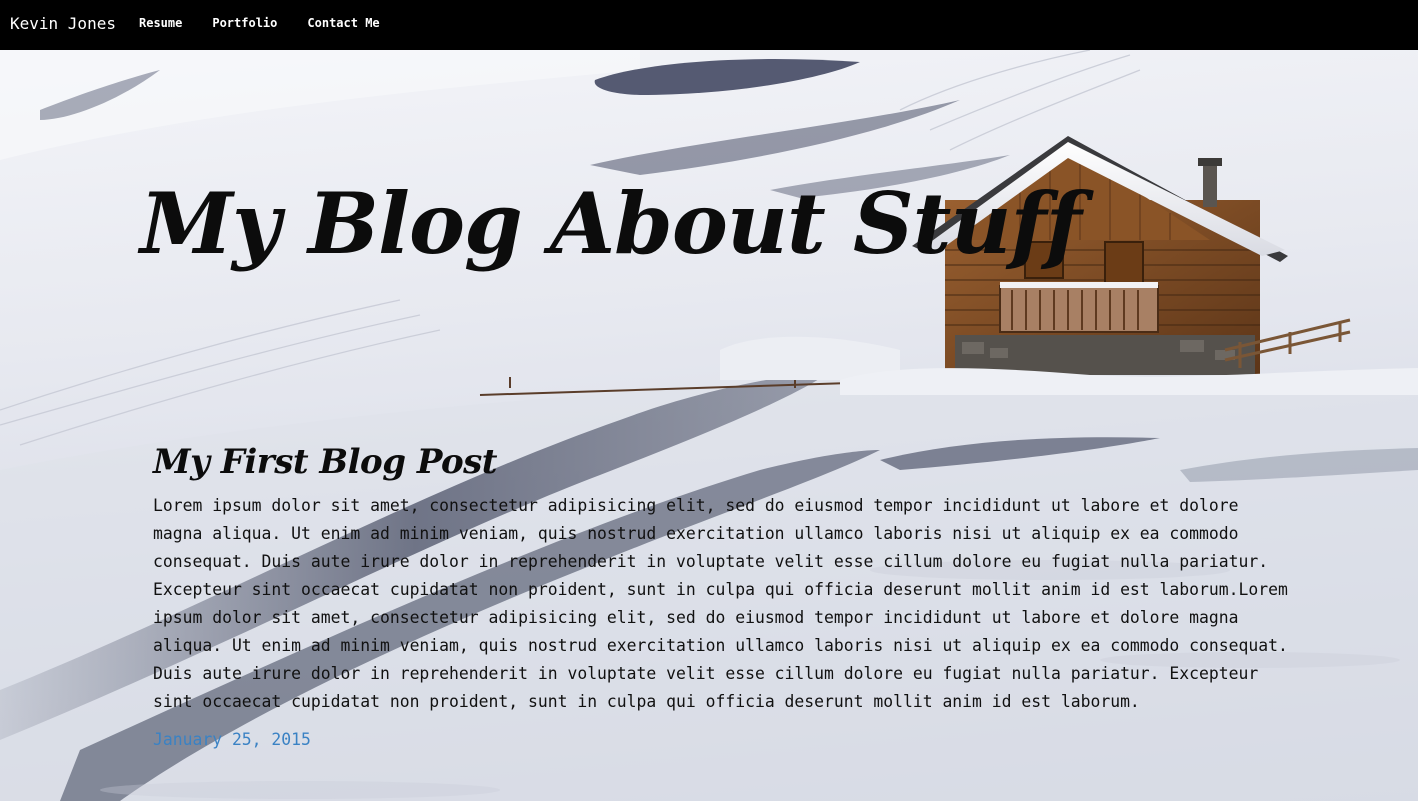 This screenshot has height=801, width=1418. Describe the element at coordinates (343, 23) in the screenshot. I see `nav-link-contact: Contact Me` at that location.